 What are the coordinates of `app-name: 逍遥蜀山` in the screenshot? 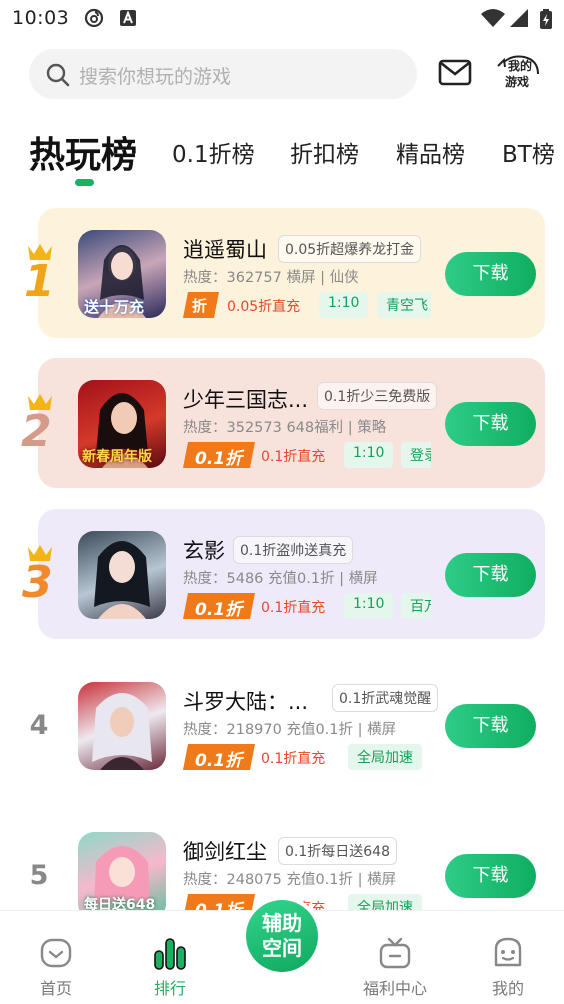 It's located at (225, 250).